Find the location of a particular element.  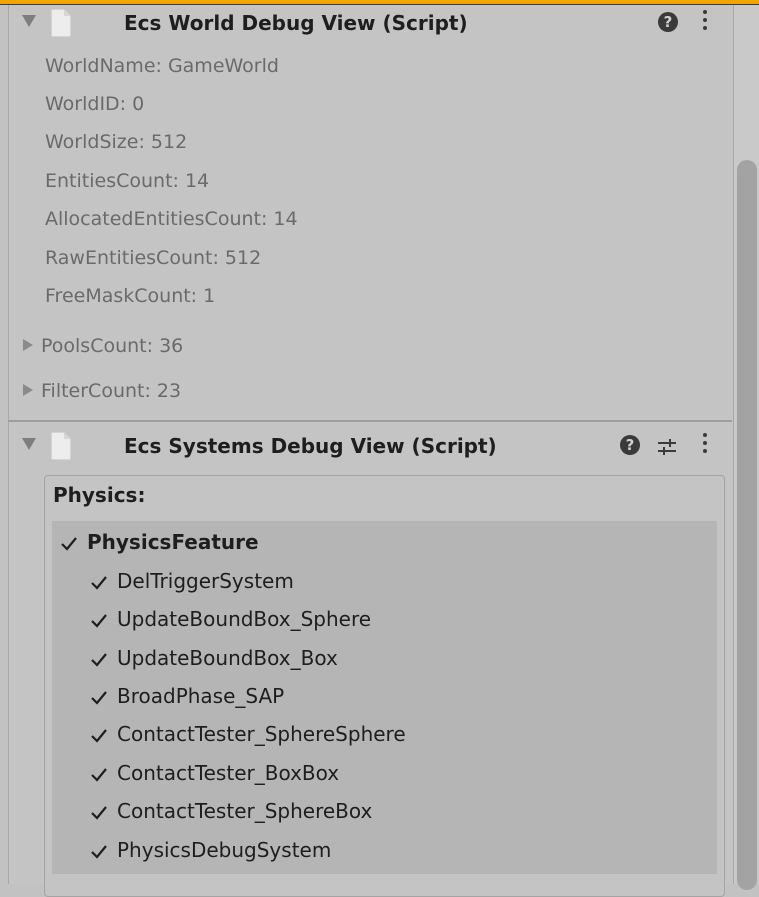

raw-entities-count-field: RawEntitiesCount: 512 is located at coordinates (153, 258).